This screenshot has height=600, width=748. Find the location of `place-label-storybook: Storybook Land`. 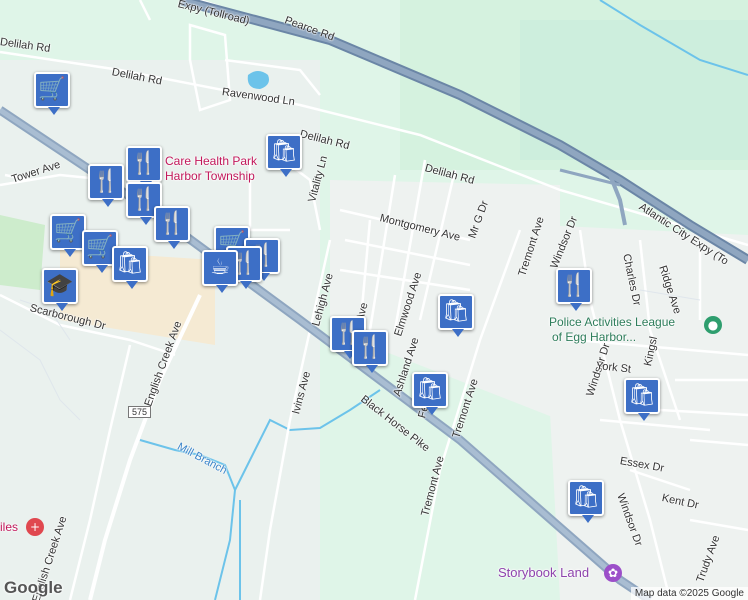

place-label-storybook: Storybook Land is located at coordinates (543, 572).